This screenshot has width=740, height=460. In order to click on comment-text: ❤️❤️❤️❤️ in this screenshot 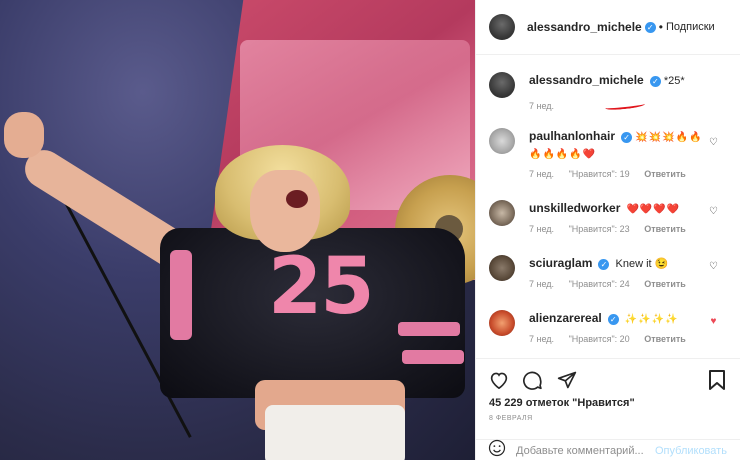, I will do `click(653, 209)`.